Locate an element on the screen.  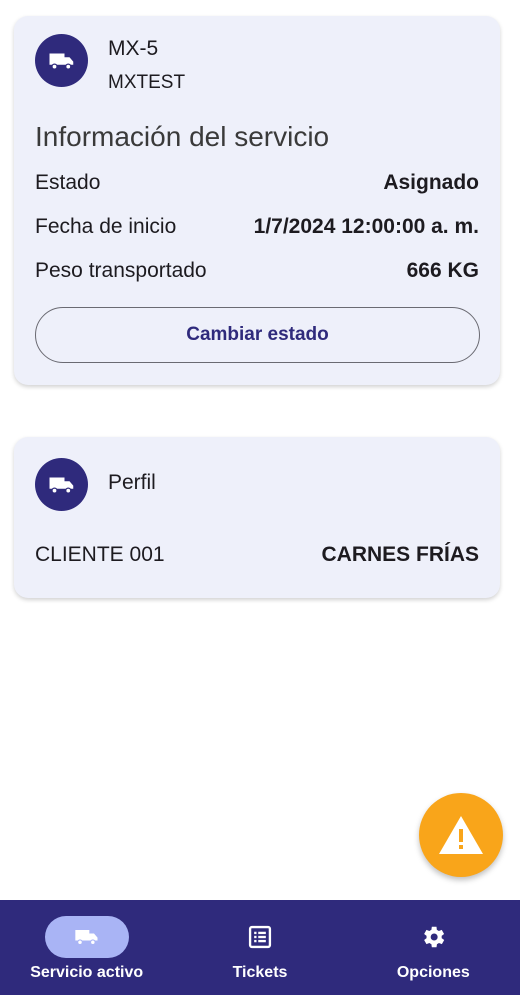
unit-name: MX-5 is located at coordinates (133, 48).